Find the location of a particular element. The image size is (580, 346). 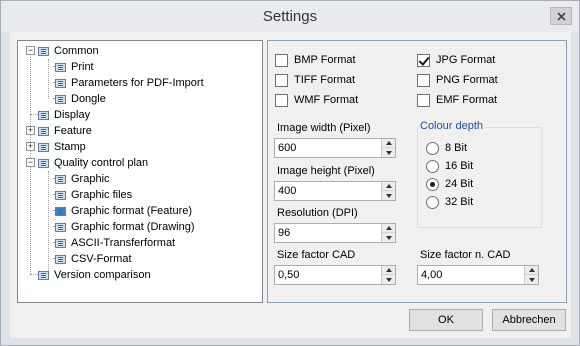

close-icon is located at coordinates (561, 16).